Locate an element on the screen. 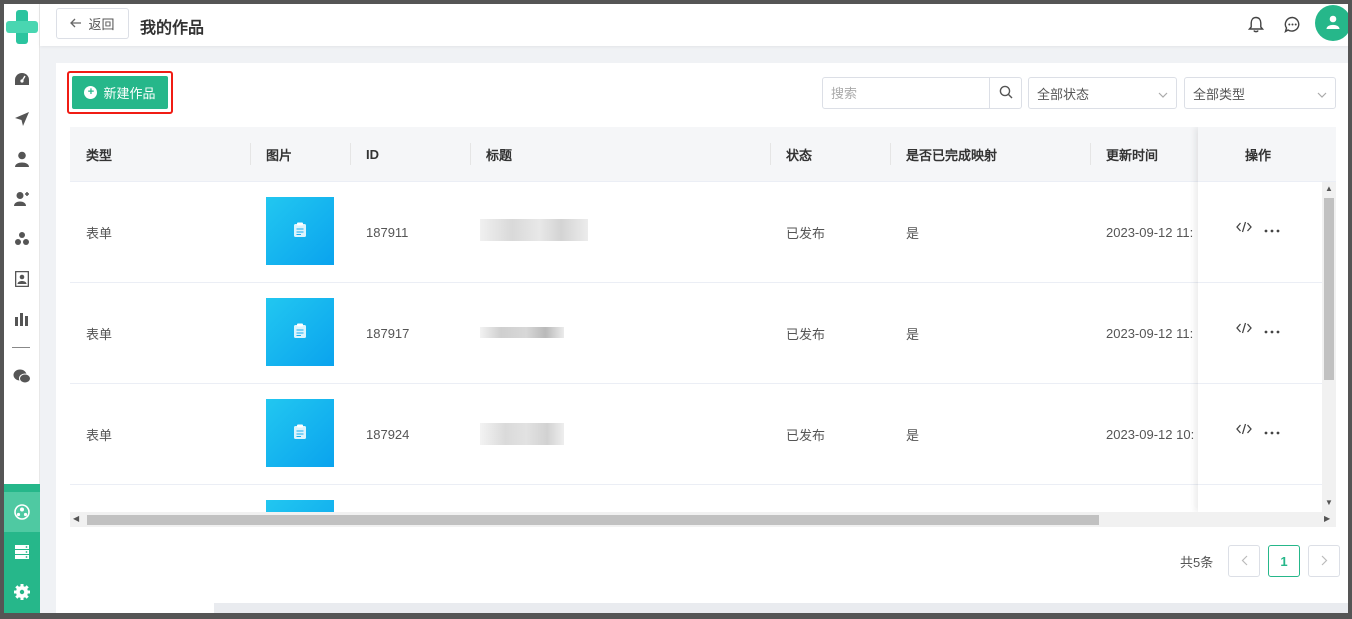  chevron-left-icon is located at coordinates (1244, 561).